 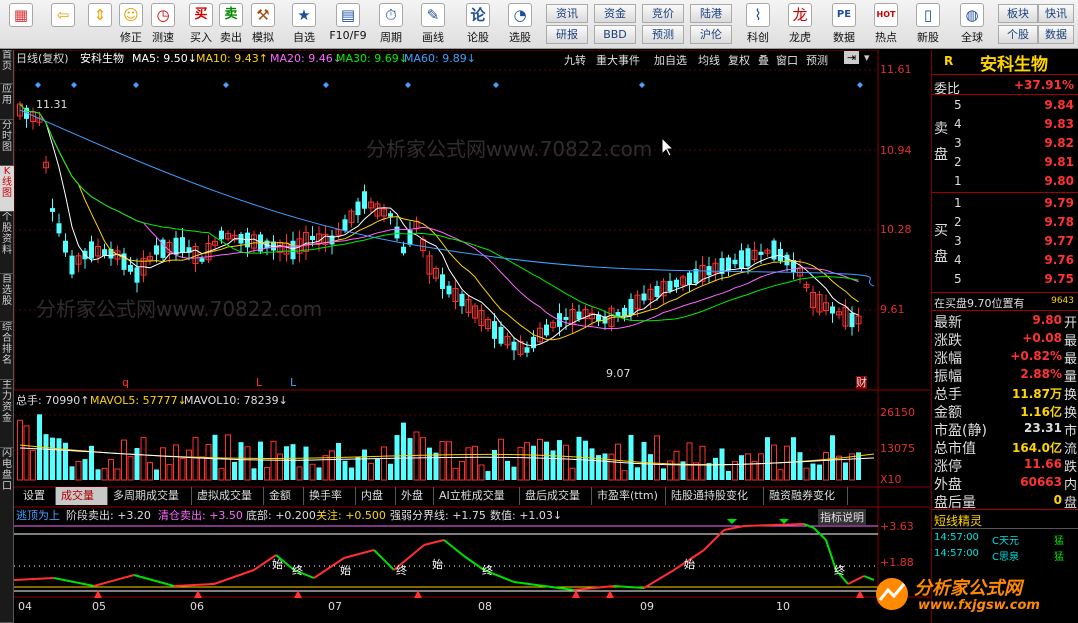 What do you see at coordinates (1018, 13) in the screenshot?
I see `sector-button: 板块` at bounding box center [1018, 13].